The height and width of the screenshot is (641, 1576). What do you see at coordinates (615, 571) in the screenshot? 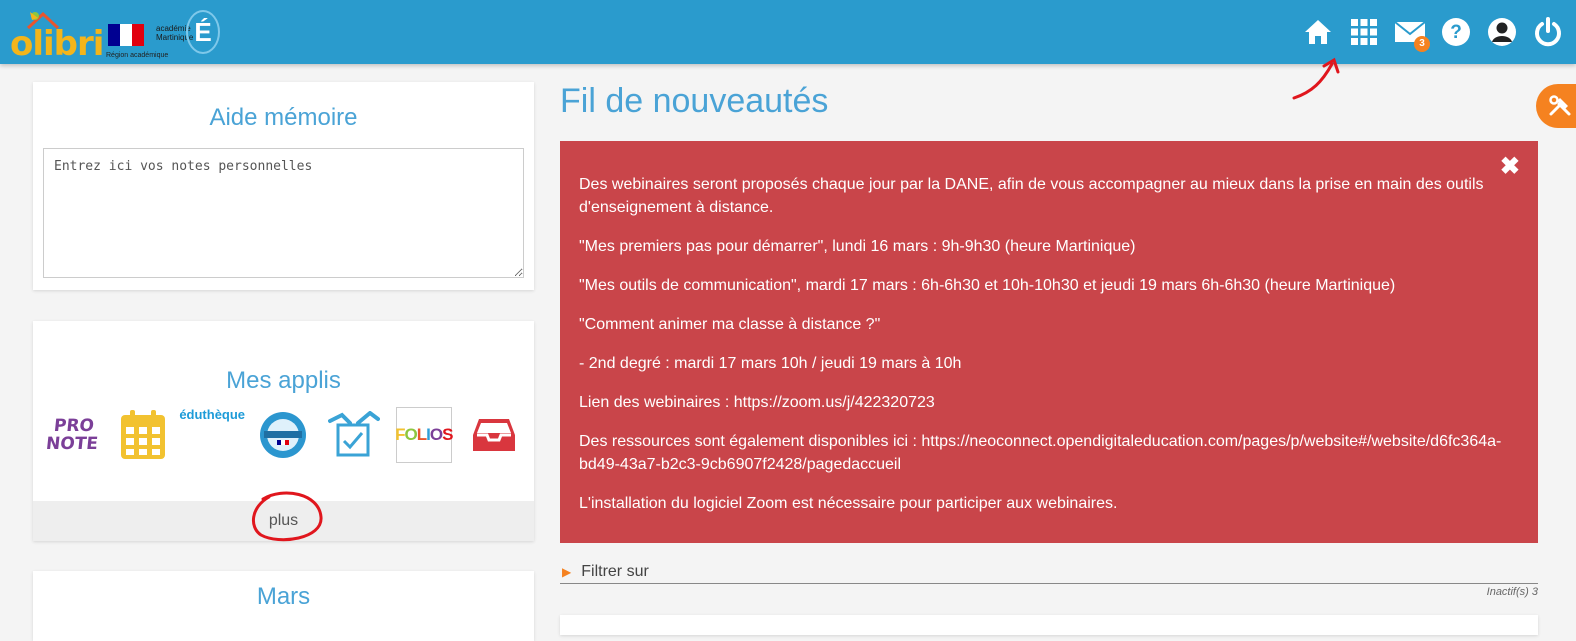
I see `filter-label: Filtrer sur` at bounding box center [615, 571].